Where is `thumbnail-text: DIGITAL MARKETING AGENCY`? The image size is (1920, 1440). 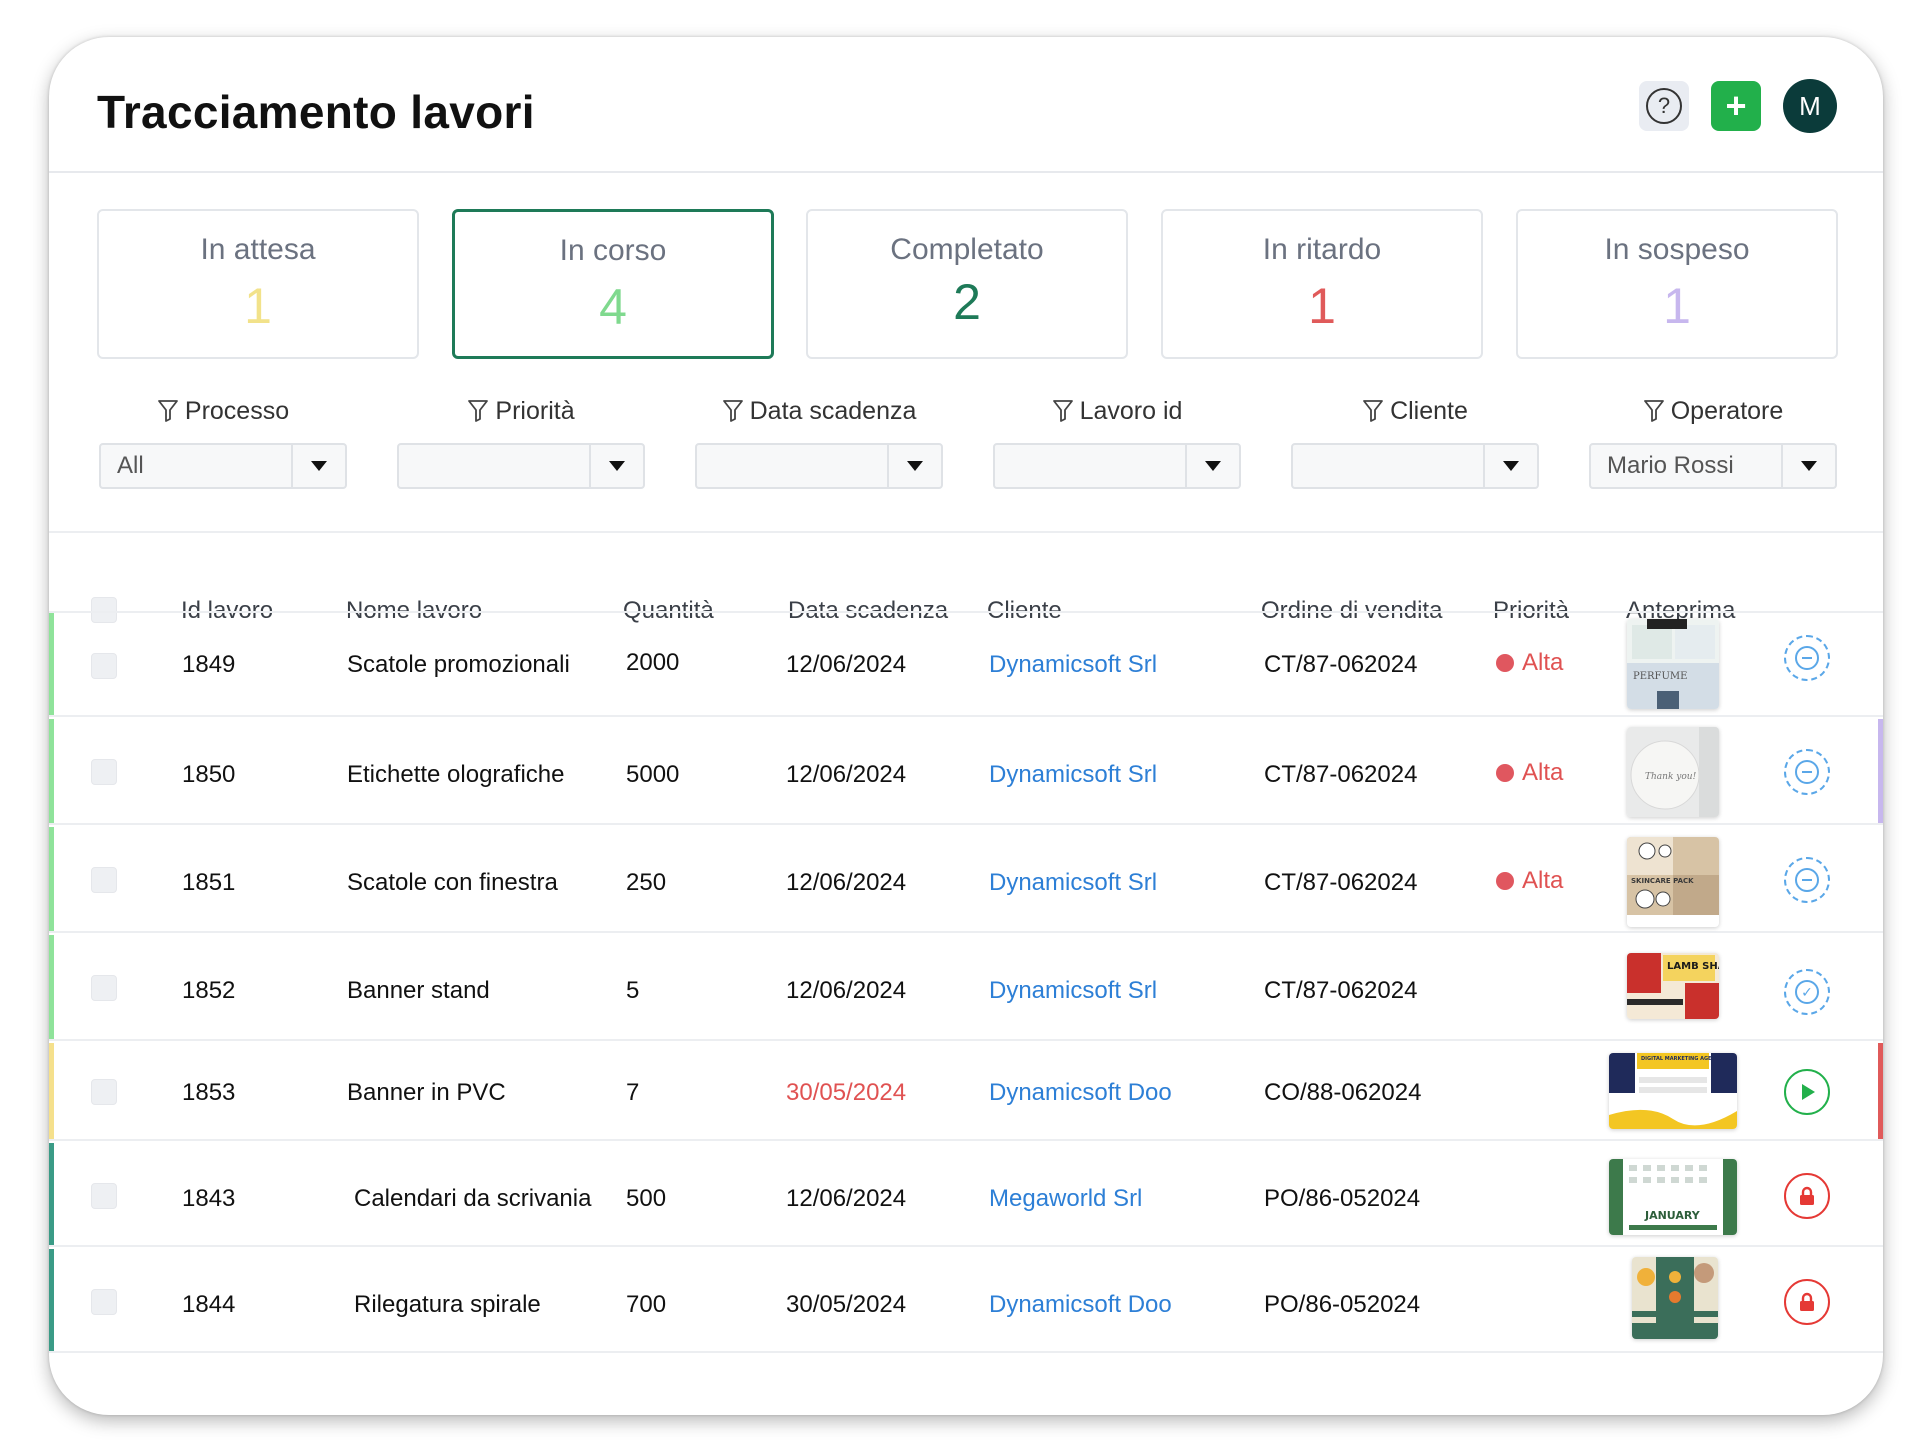
thumbnail-text: DIGITAL MARKETING AGENCY is located at coordinates (1682, 1059).